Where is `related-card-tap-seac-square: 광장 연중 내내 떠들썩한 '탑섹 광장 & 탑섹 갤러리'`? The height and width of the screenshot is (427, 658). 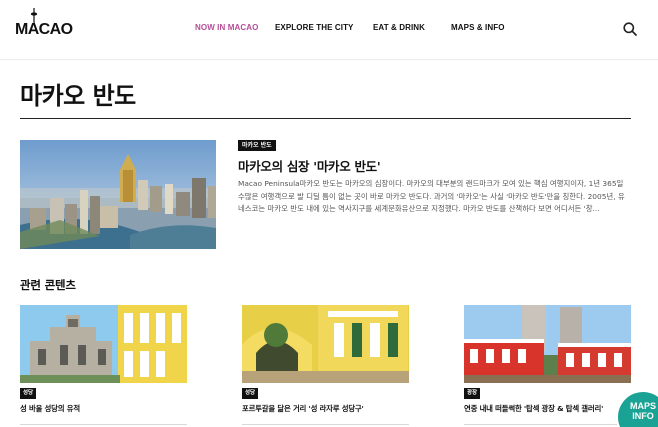
related-card-tap-seac-square: 광장 연중 내내 떠들썩한 '탑섹 광장 & 탑섹 갤러리' is located at coordinates (547, 366).